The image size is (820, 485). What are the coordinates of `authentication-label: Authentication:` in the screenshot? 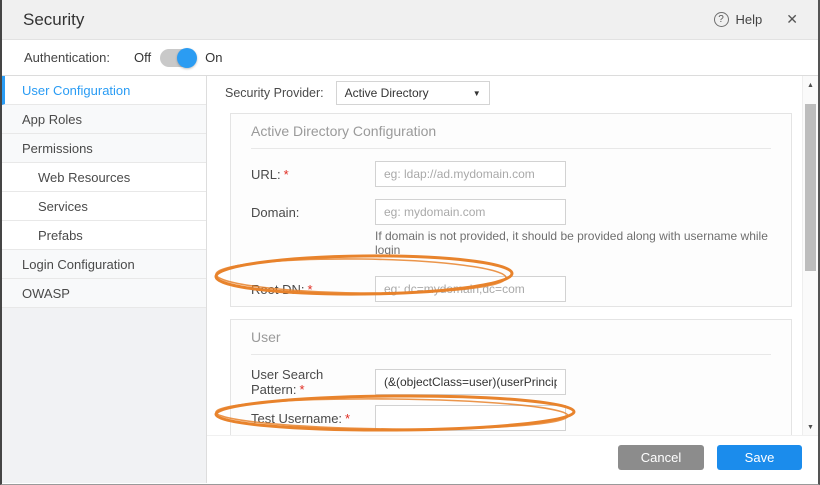 It's located at (67, 57).